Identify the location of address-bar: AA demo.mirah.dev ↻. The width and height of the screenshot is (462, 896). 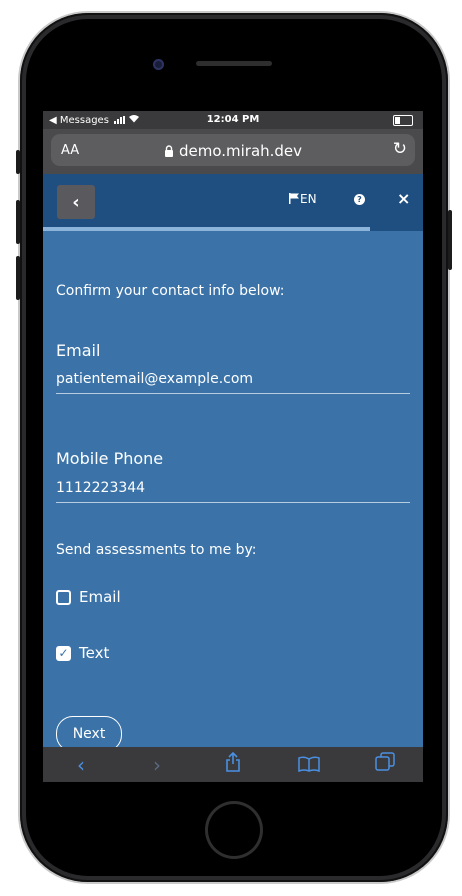
(233, 150).